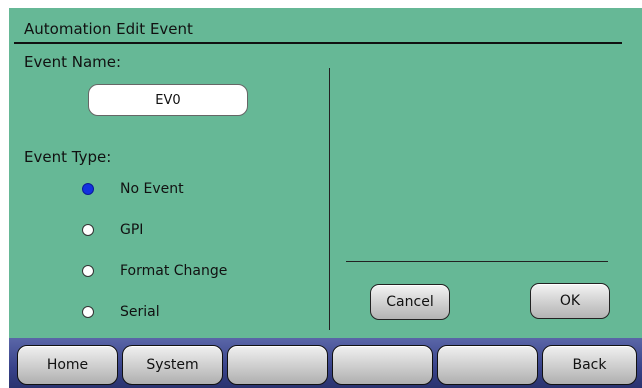 This screenshot has height=388, width=642. What do you see at coordinates (168, 100) in the screenshot?
I see `event-name-field: EV0` at bounding box center [168, 100].